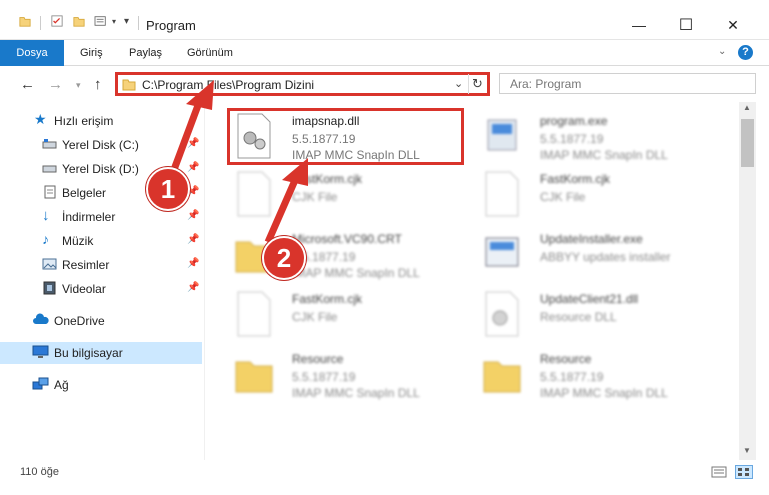 This screenshot has height=495, width=769. Describe the element at coordinates (238, 162) in the screenshot. I see `annotation-arrows` at that location.